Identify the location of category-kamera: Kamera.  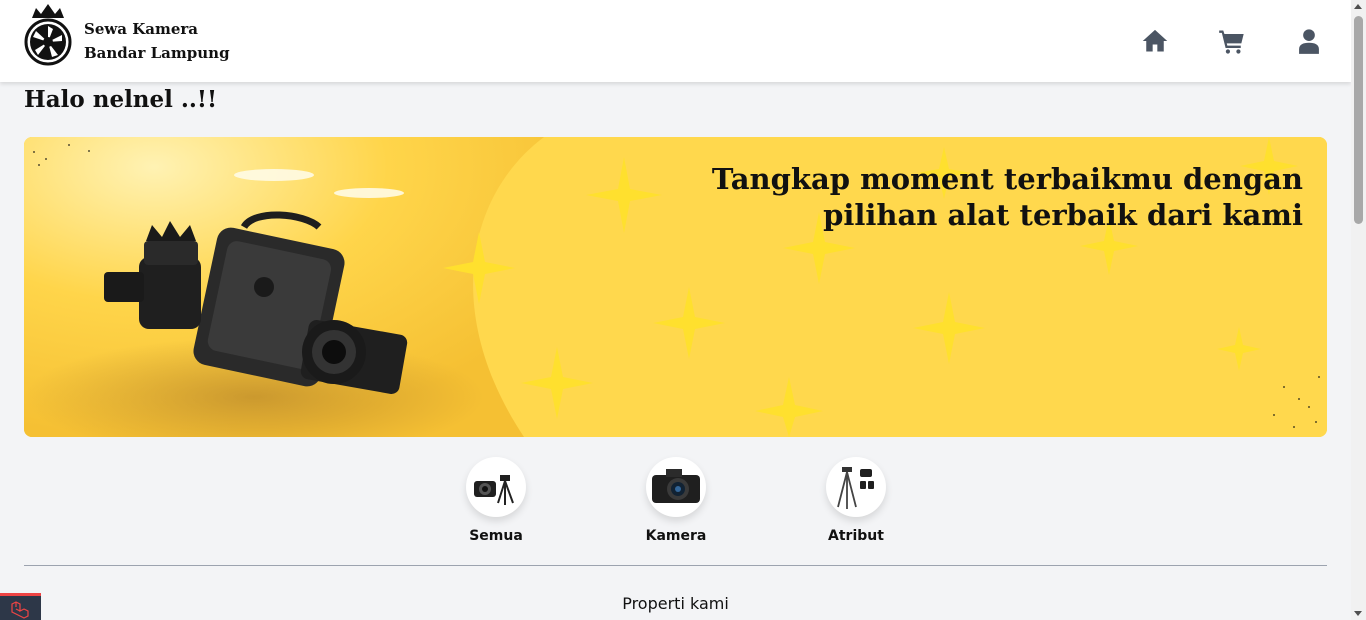
(676, 500).